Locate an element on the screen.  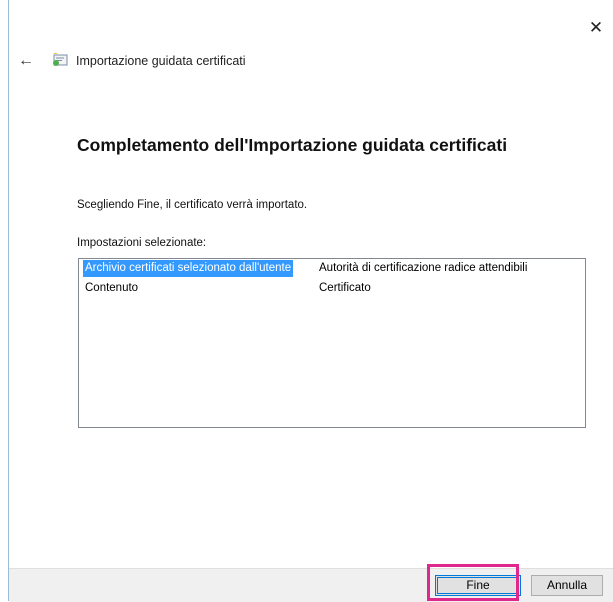
cancel-button: Annulla is located at coordinates (567, 585).